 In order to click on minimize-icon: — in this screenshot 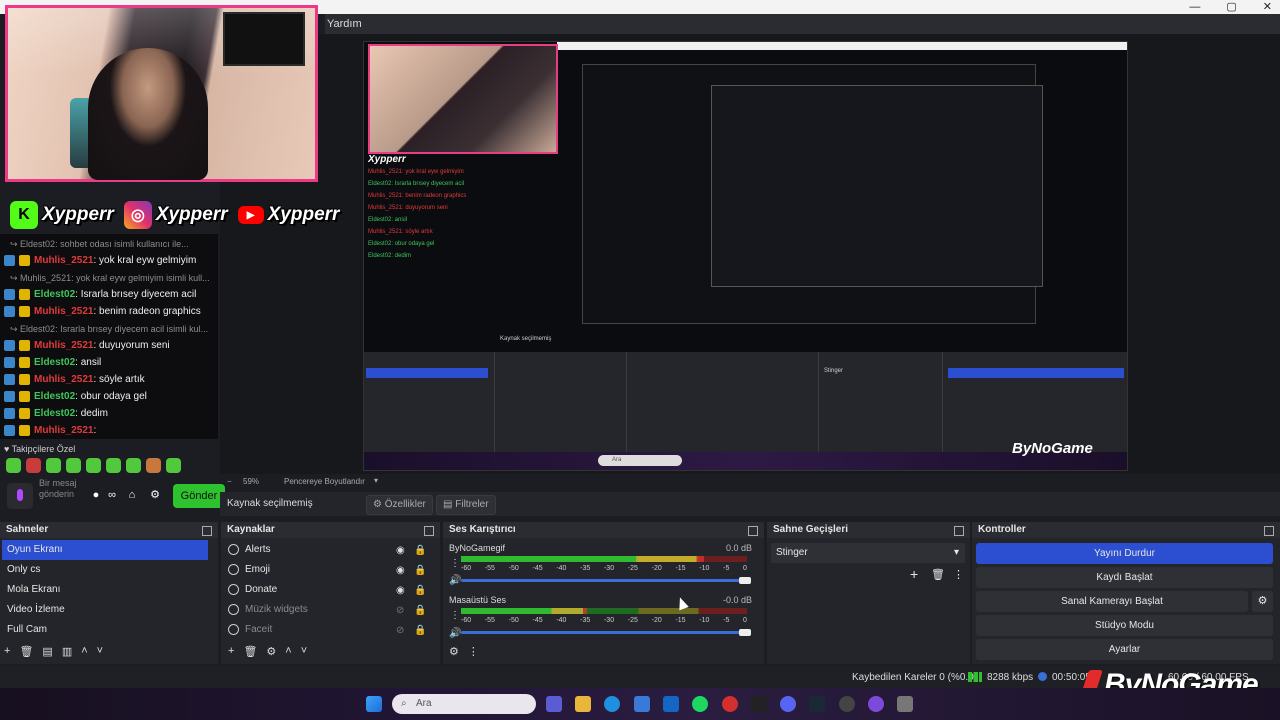, I will do `click(1194, 7)`.